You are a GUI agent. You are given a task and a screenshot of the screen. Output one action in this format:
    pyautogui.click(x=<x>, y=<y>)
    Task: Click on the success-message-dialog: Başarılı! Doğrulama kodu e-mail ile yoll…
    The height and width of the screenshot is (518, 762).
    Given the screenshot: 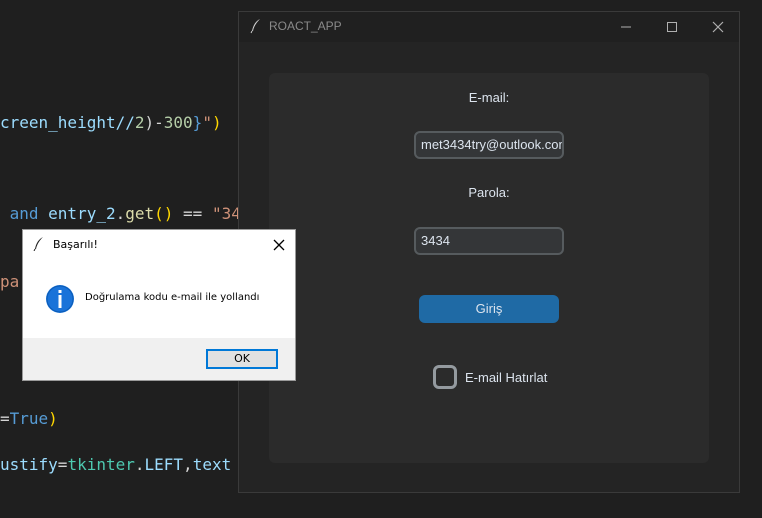 What is the action you would take?
    pyautogui.click(x=159, y=305)
    